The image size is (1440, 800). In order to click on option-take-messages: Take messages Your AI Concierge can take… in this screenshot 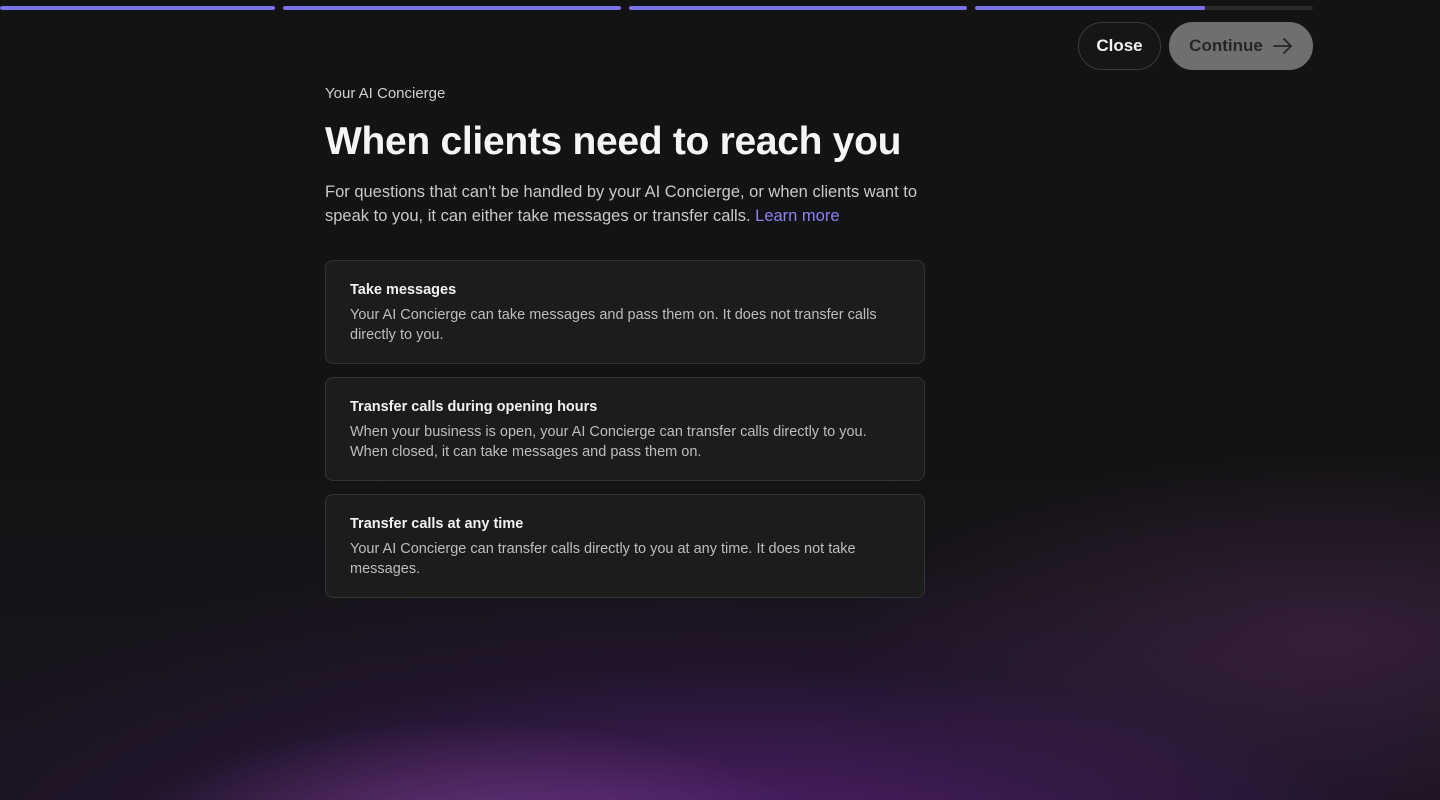, I will do `click(625, 312)`.